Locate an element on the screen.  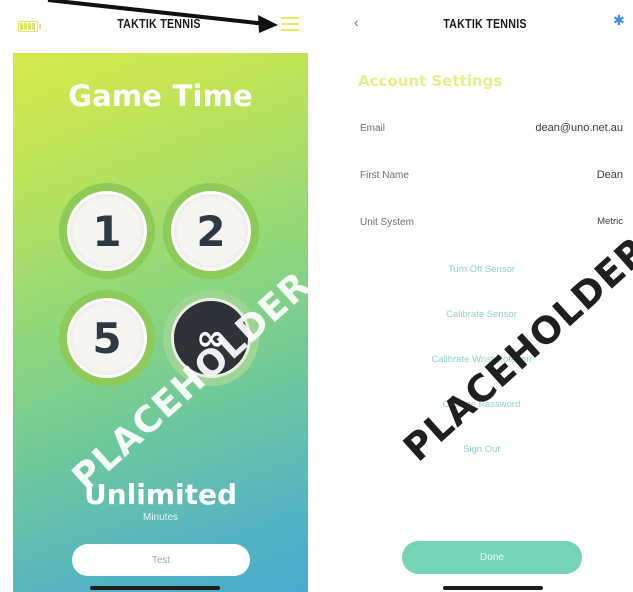
done-button: Done is located at coordinates (492, 557).